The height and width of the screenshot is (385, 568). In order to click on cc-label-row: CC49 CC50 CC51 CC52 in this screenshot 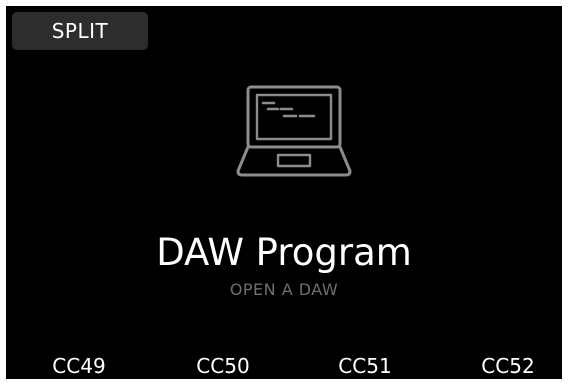, I will do `click(284, 366)`.